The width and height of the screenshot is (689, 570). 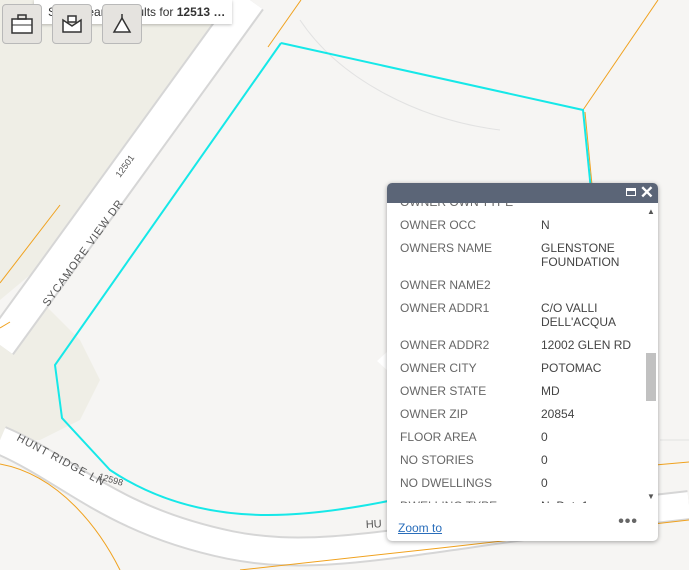 I want to click on attribute-value: NoData1, so click(x=589, y=499).